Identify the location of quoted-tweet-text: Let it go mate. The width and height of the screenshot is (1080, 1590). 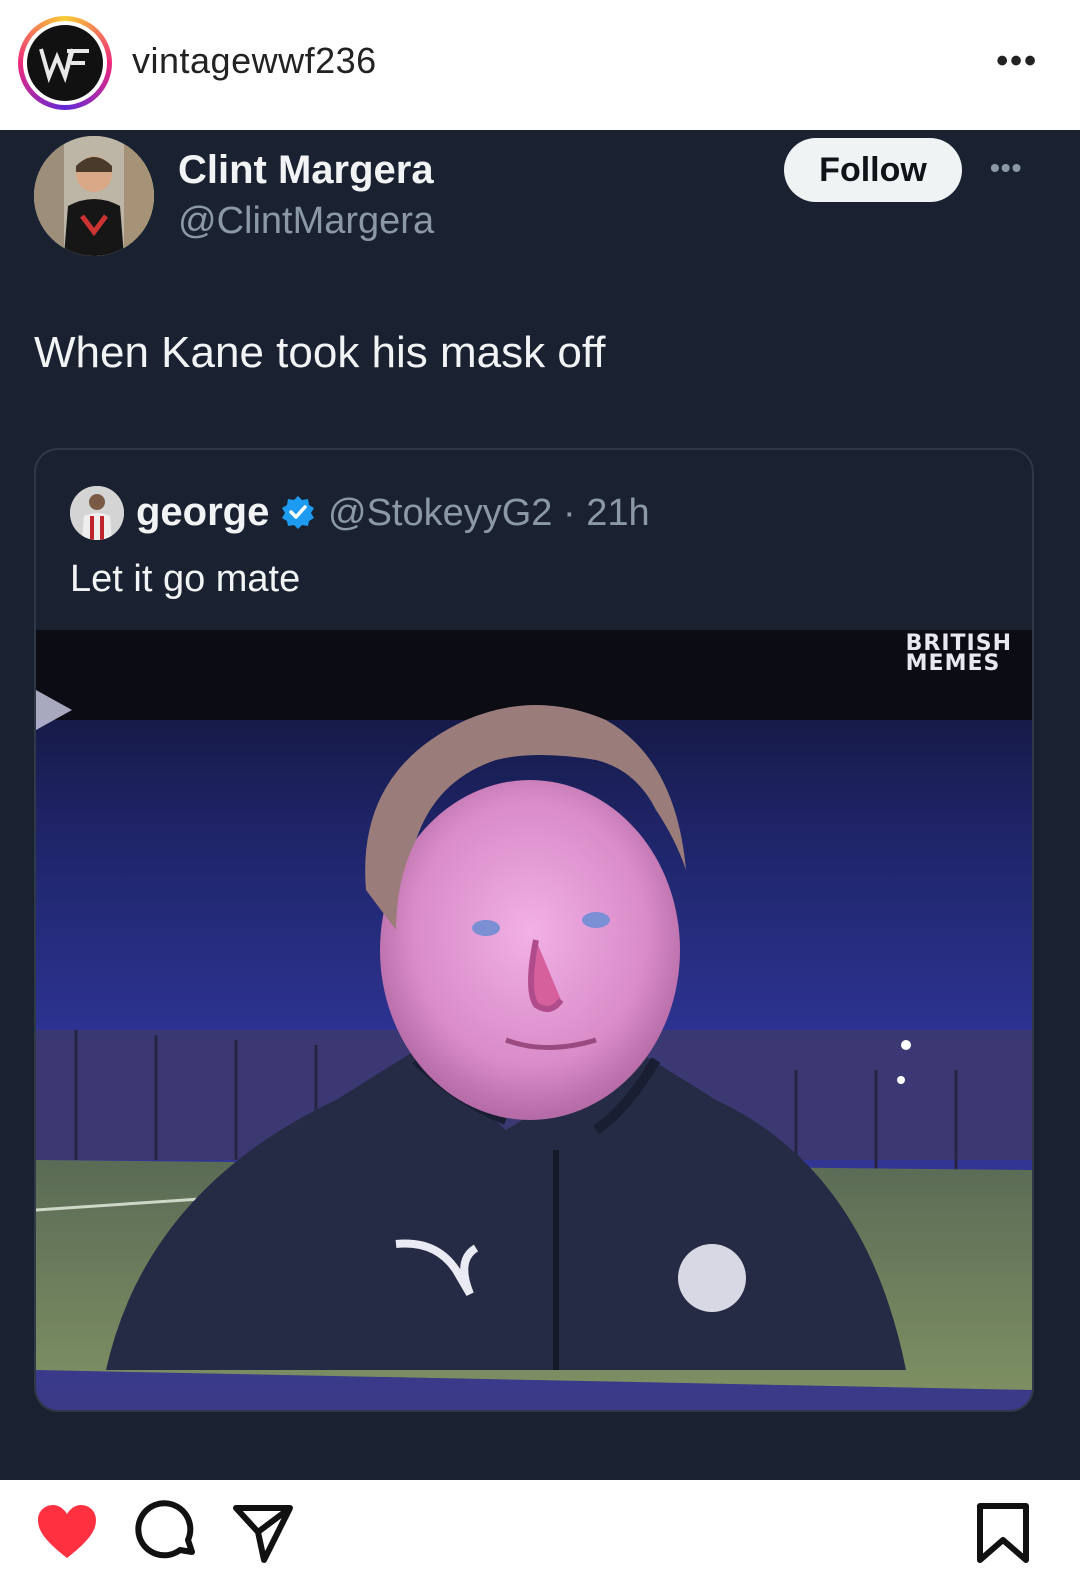
(185, 579).